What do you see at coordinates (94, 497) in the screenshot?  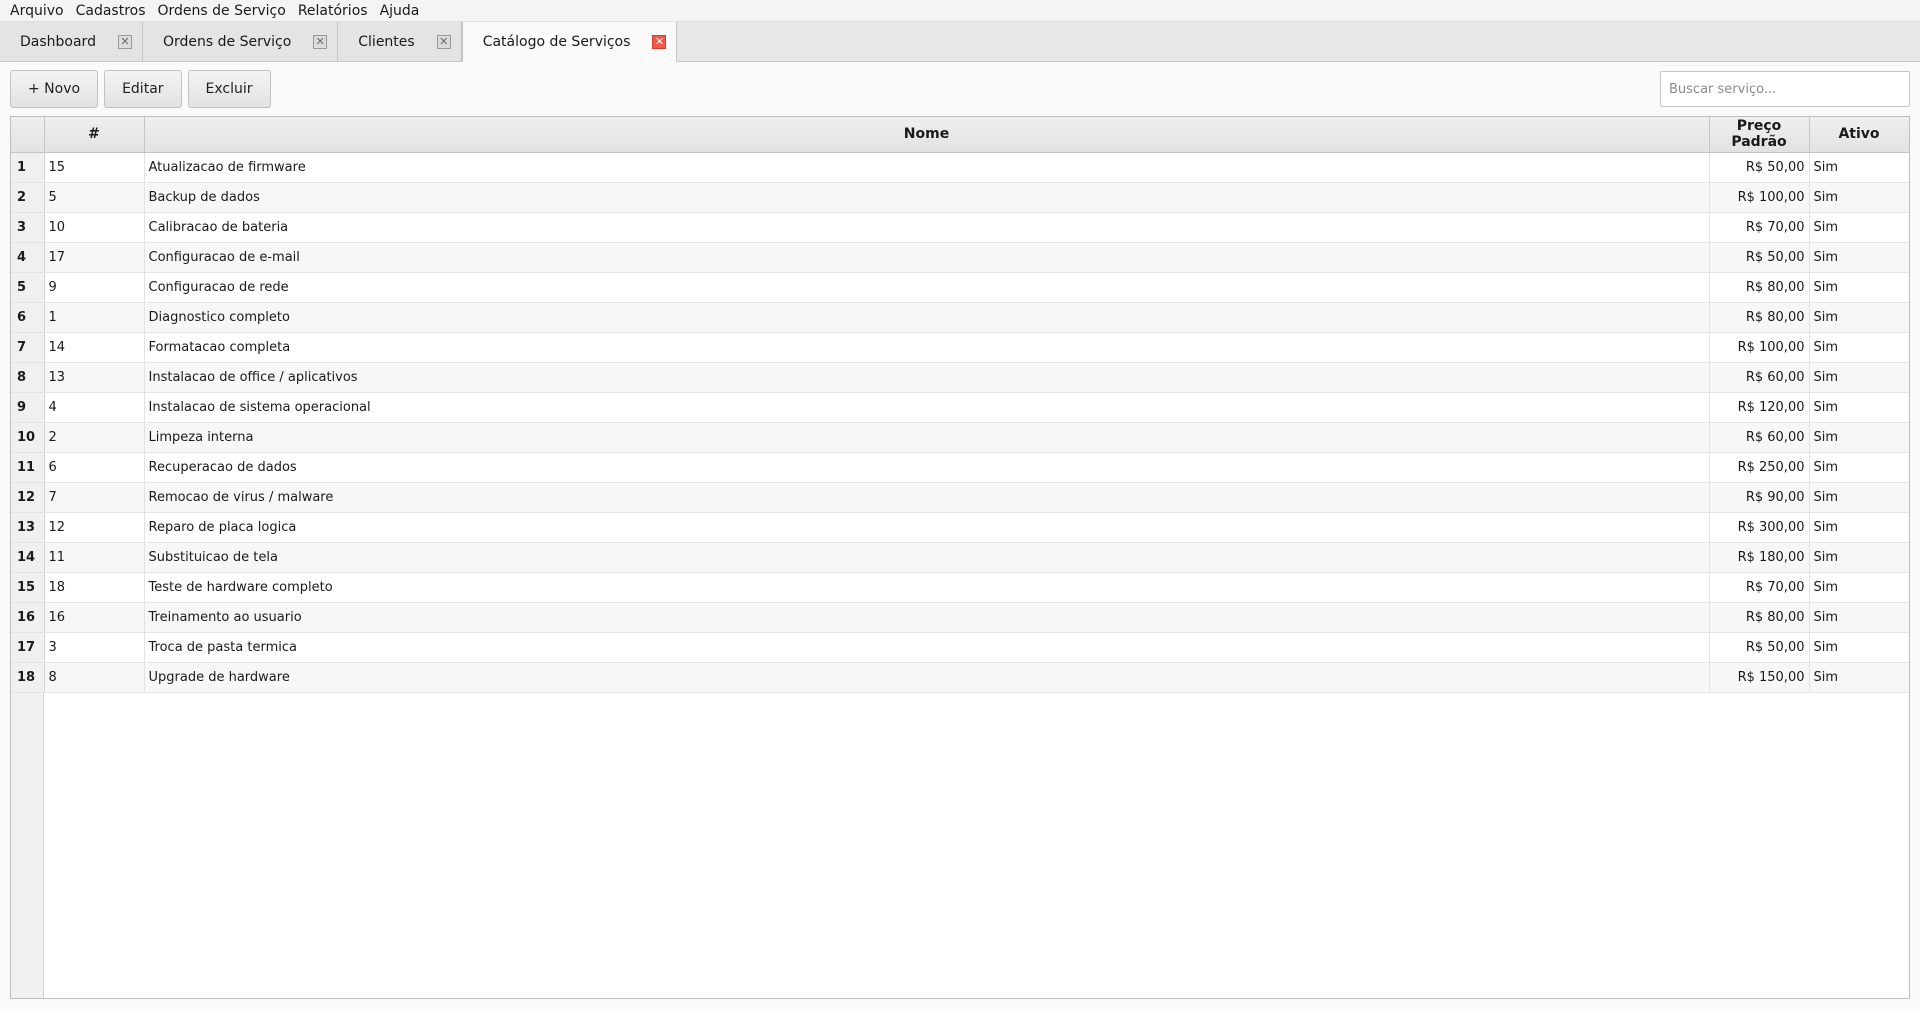 I see `cell-id: 7` at bounding box center [94, 497].